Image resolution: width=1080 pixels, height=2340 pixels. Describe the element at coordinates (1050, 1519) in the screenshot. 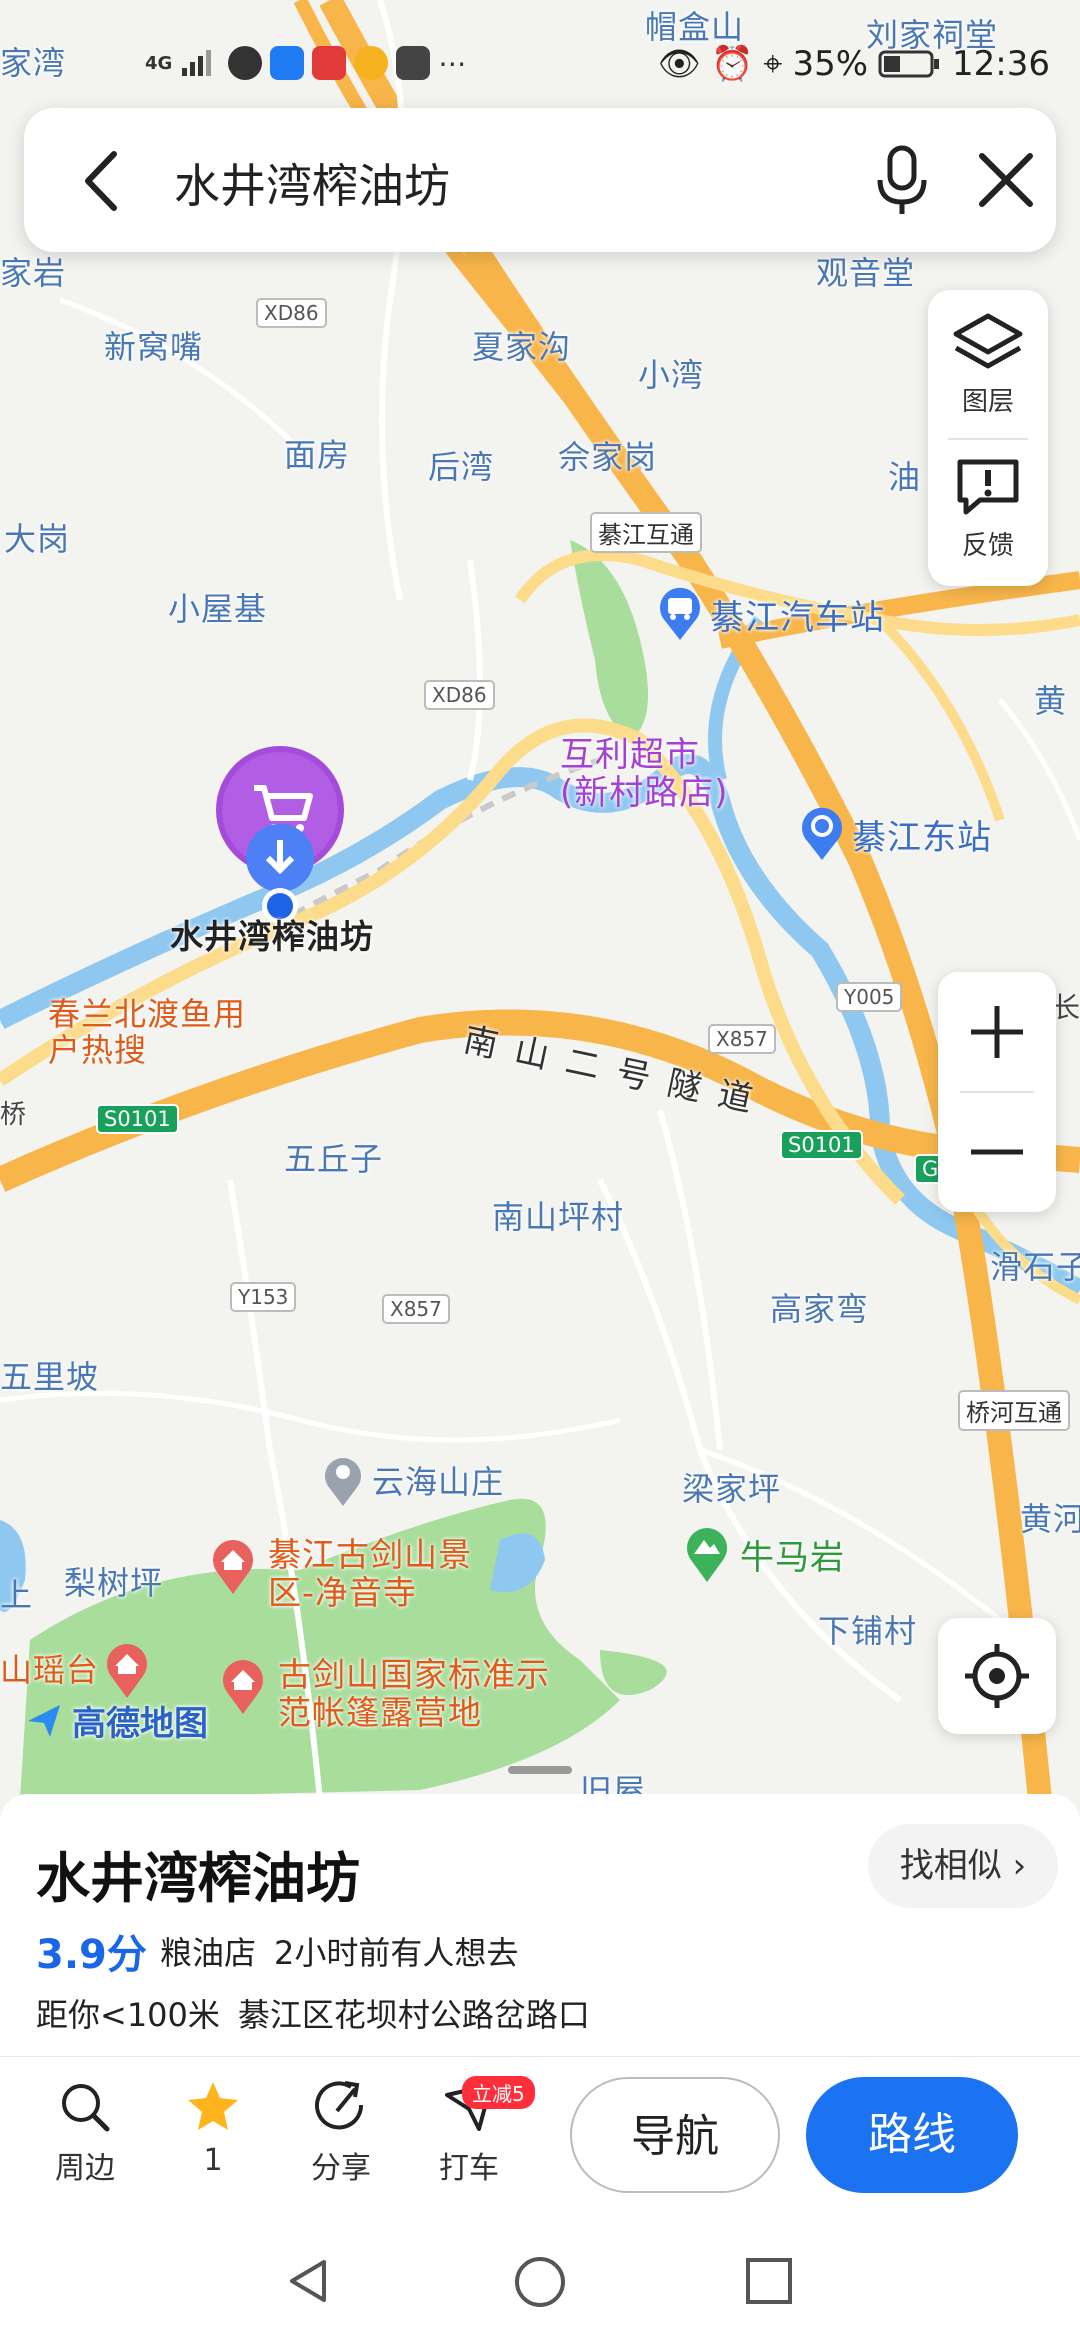

I see `map-label: 黄河` at that location.